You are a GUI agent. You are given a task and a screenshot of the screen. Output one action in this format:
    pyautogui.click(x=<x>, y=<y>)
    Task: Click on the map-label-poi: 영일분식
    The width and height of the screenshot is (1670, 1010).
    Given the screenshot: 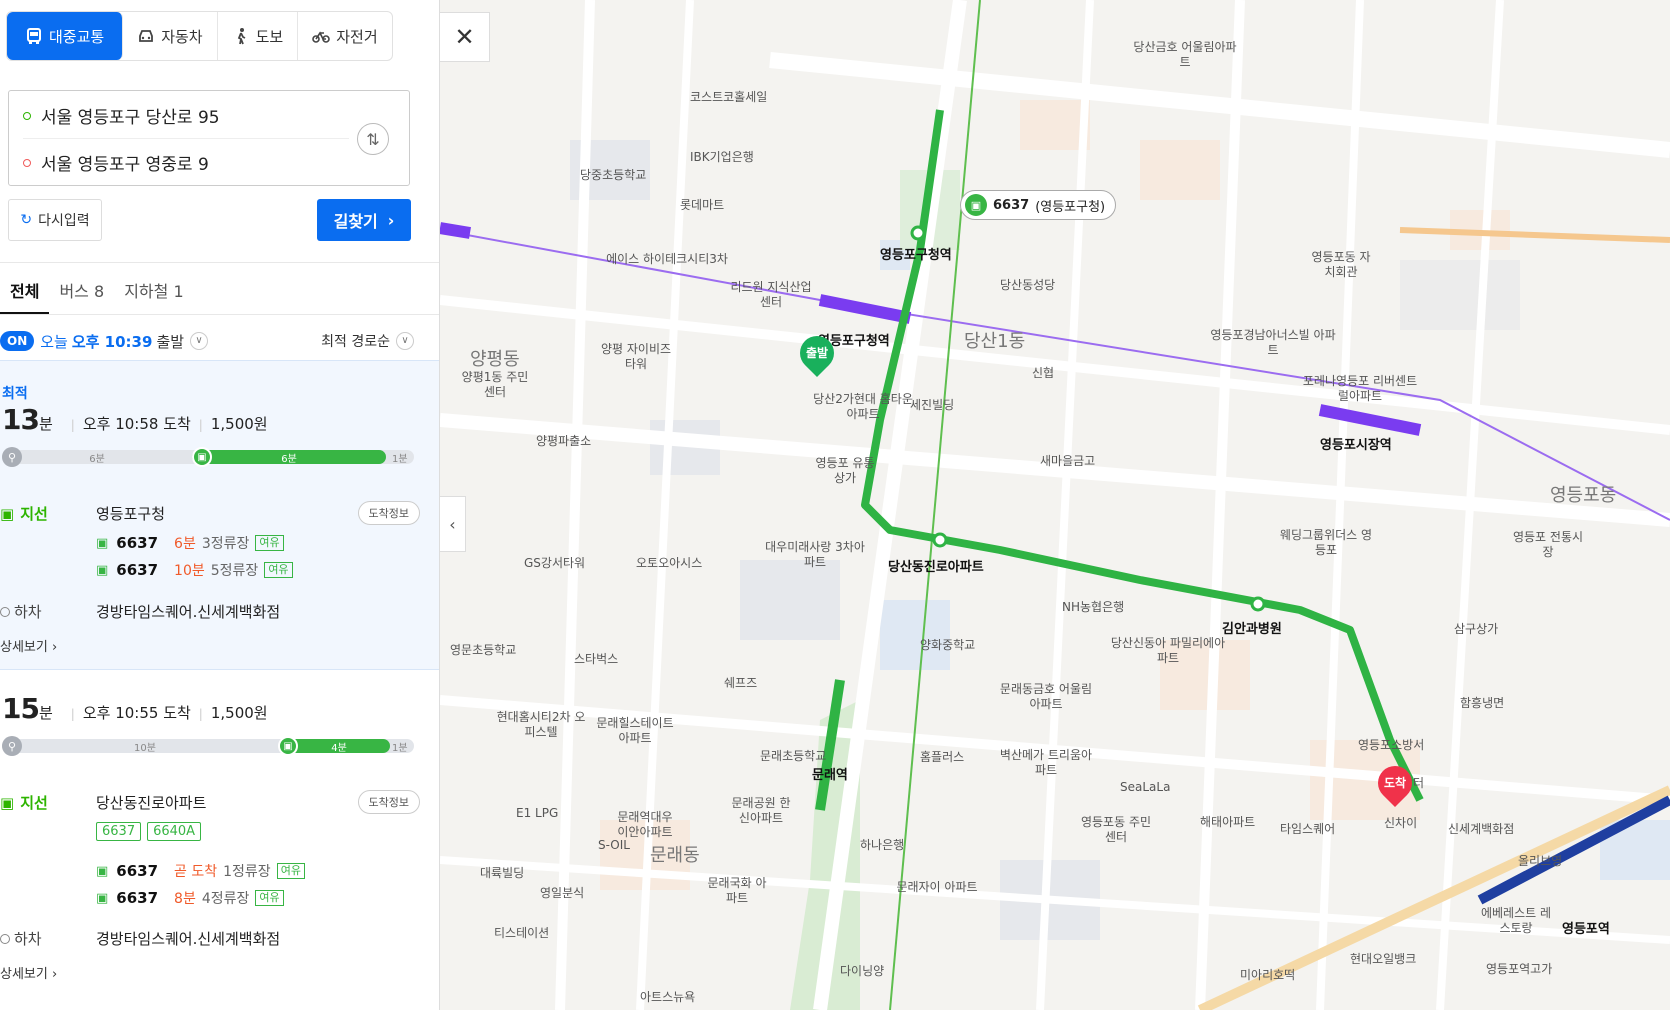 What is the action you would take?
    pyautogui.click(x=562, y=893)
    